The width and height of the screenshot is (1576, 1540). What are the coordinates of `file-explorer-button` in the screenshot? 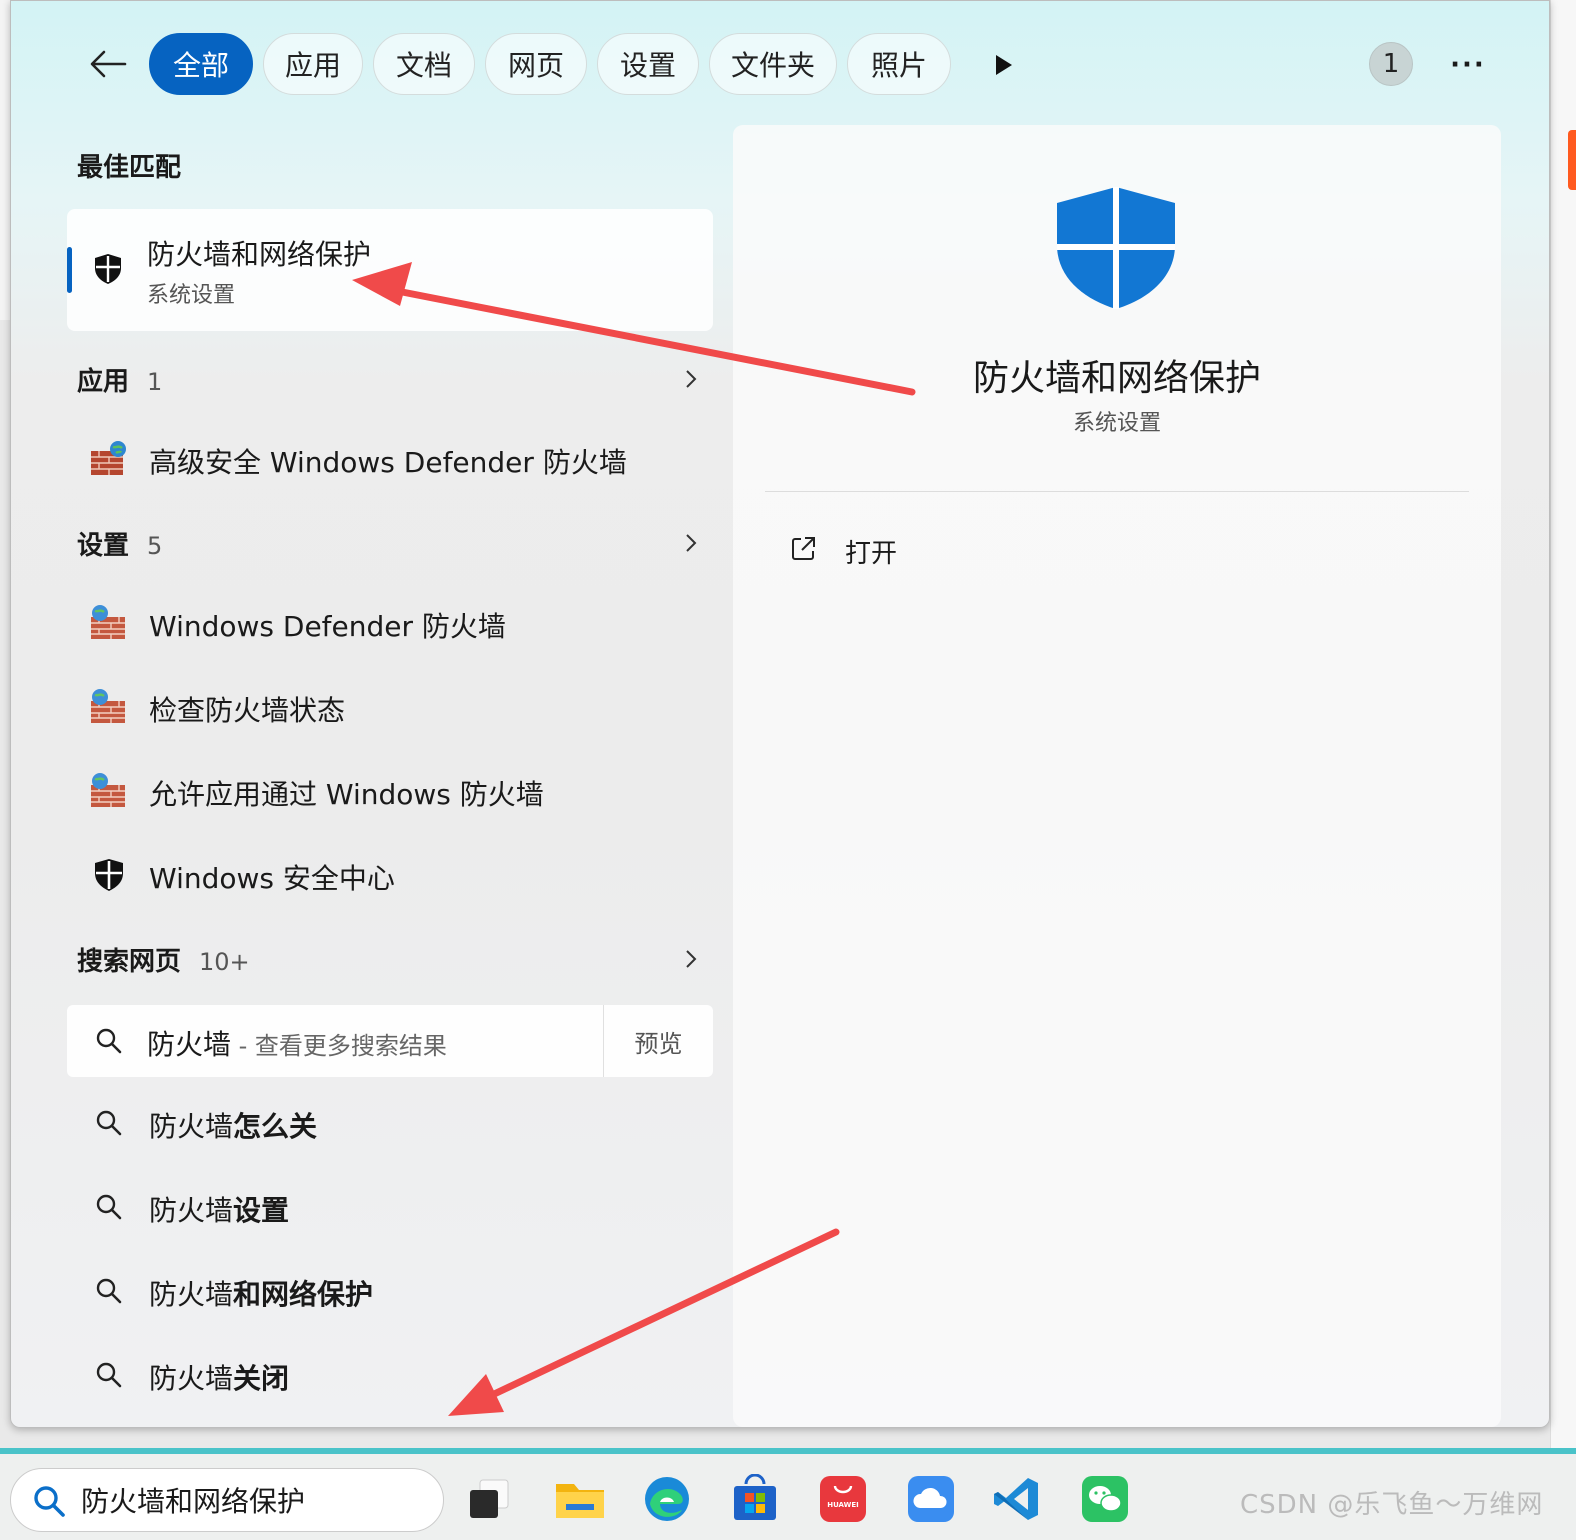 It's located at (579, 1499).